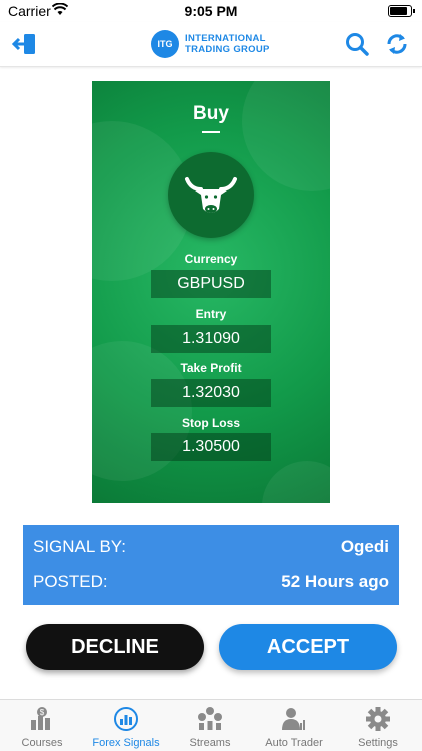  I want to click on tab-courses: $ Courses, so click(42, 725).